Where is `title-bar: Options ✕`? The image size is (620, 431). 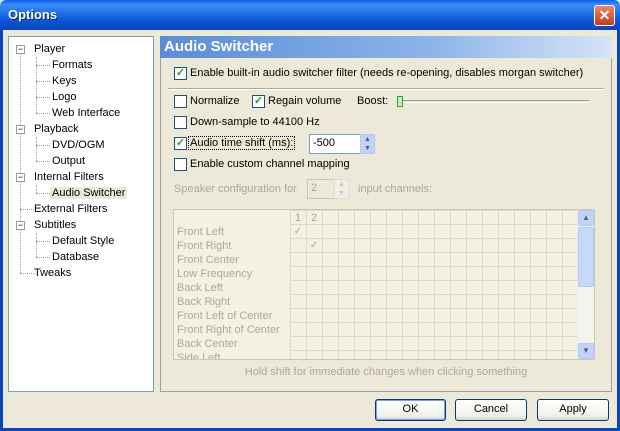
title-bar: Options ✕ is located at coordinates (310, 15).